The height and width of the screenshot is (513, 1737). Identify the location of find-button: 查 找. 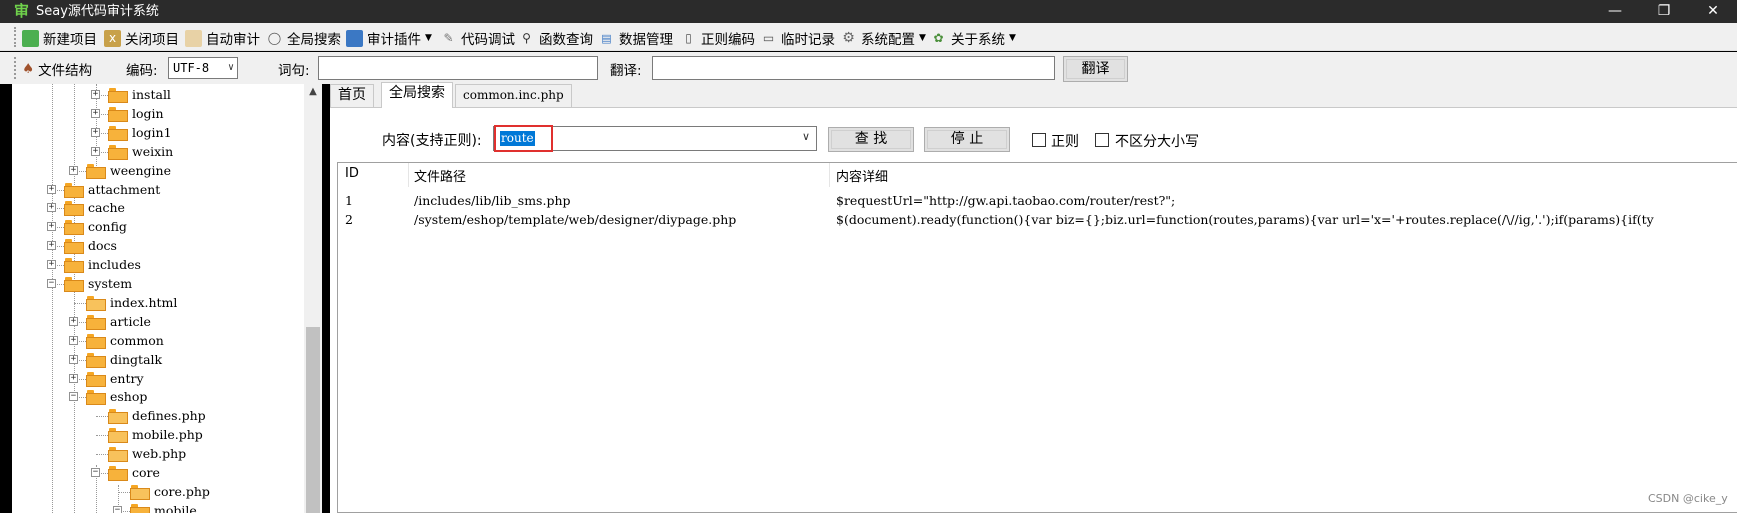
(871, 139).